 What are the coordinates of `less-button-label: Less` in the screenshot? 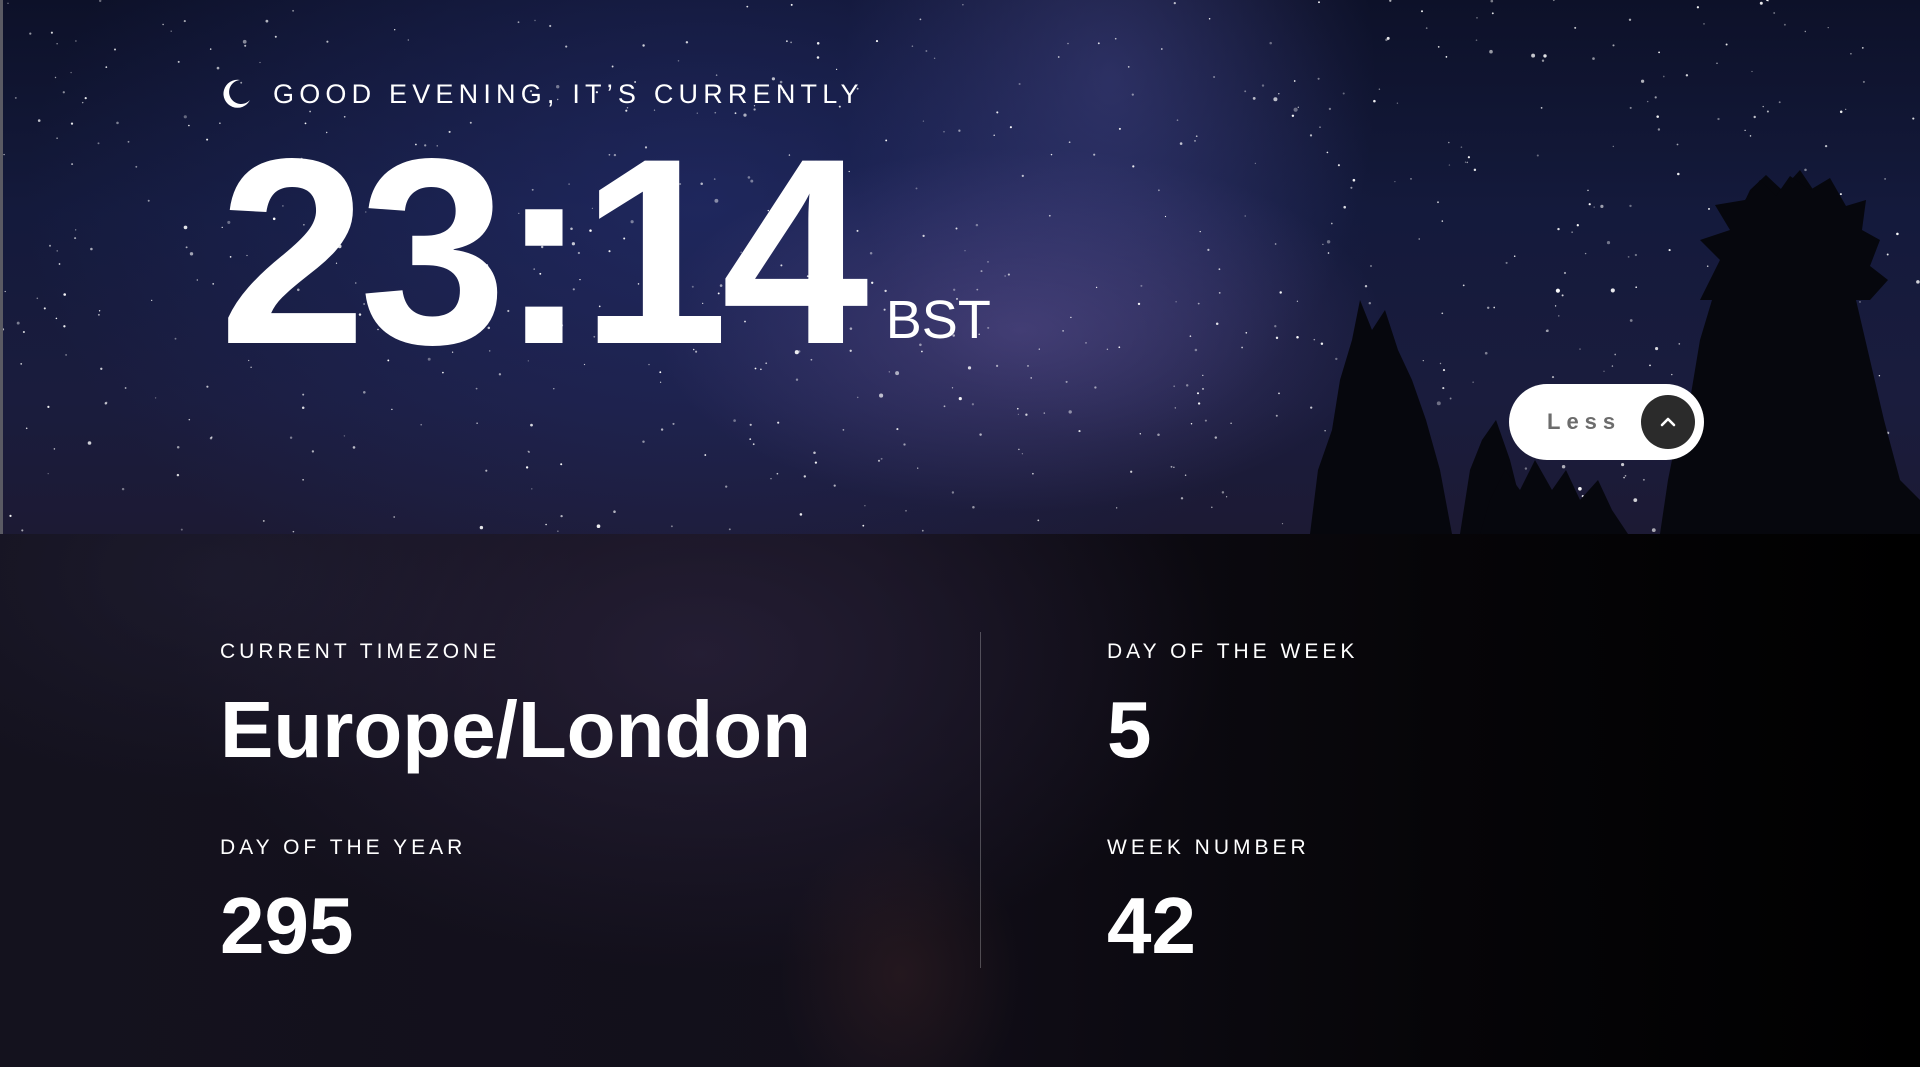 It's located at (1584, 421).